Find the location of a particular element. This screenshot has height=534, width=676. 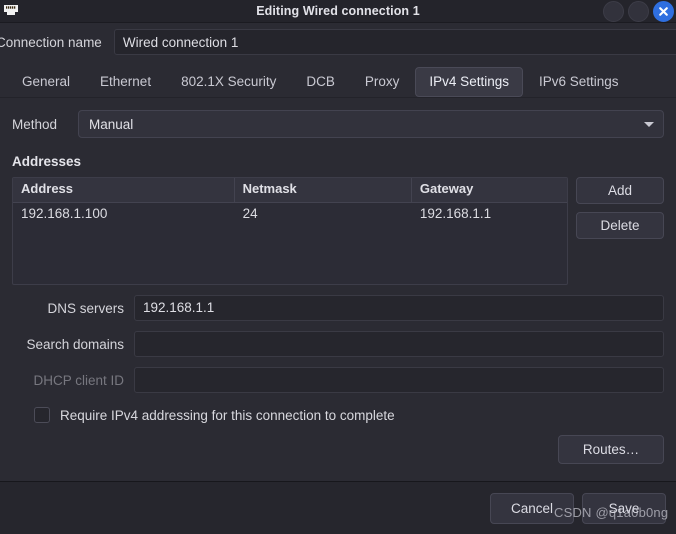

add-address-button: Add is located at coordinates (620, 190).